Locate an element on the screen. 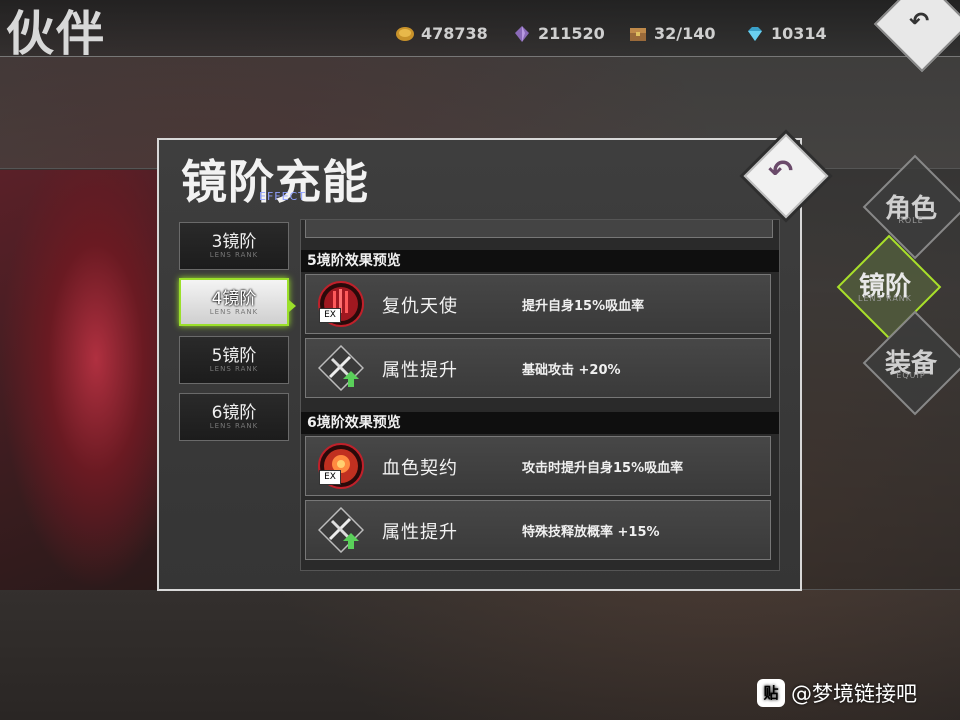 The image size is (960, 720). close-button: ↶ is located at coordinates (786, 176).